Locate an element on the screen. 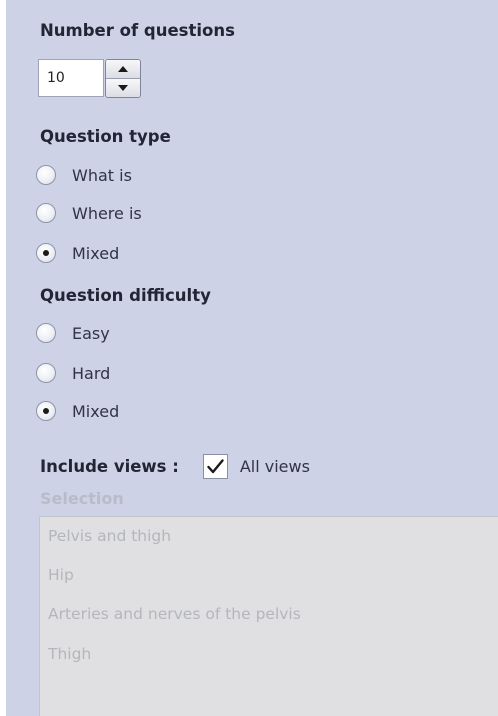 The image size is (498, 716). question-difficulty-option-hard: Hard is located at coordinates (73, 373).